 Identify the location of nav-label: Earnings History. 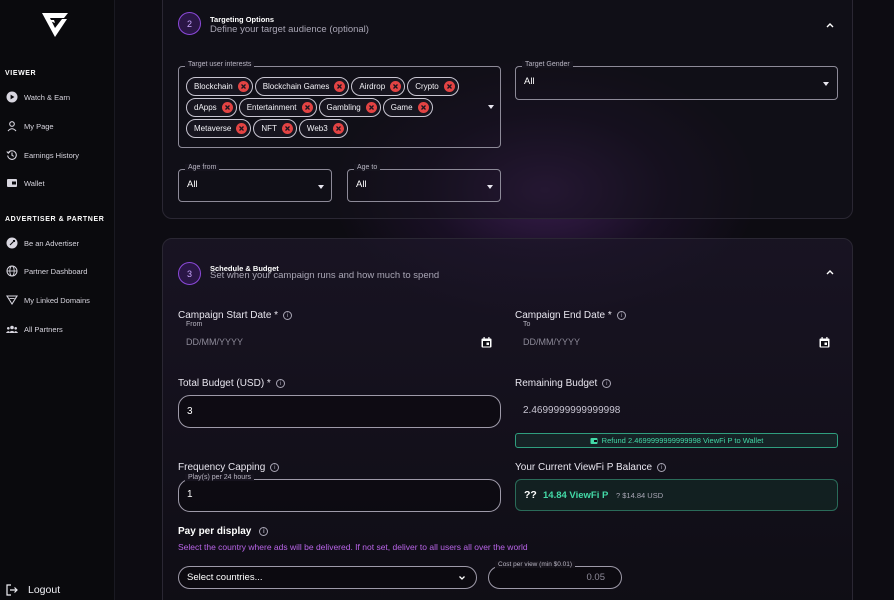
(52, 155).